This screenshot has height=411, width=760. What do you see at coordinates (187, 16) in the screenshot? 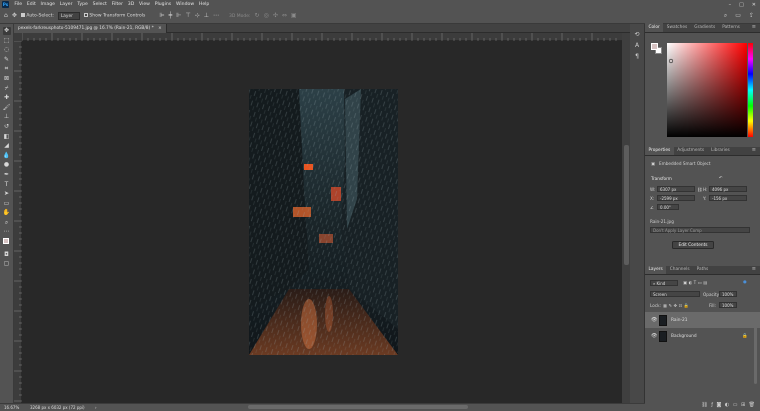
I see `align-top-icon: ⊤` at bounding box center [187, 16].